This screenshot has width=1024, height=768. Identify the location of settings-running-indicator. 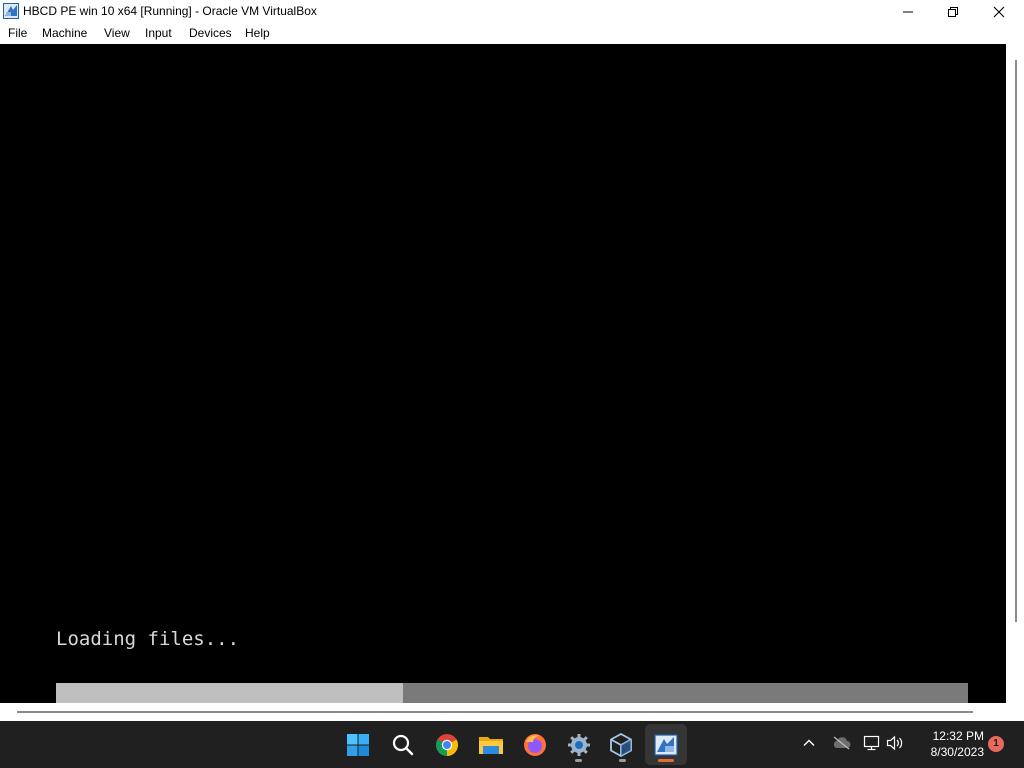
(578, 760).